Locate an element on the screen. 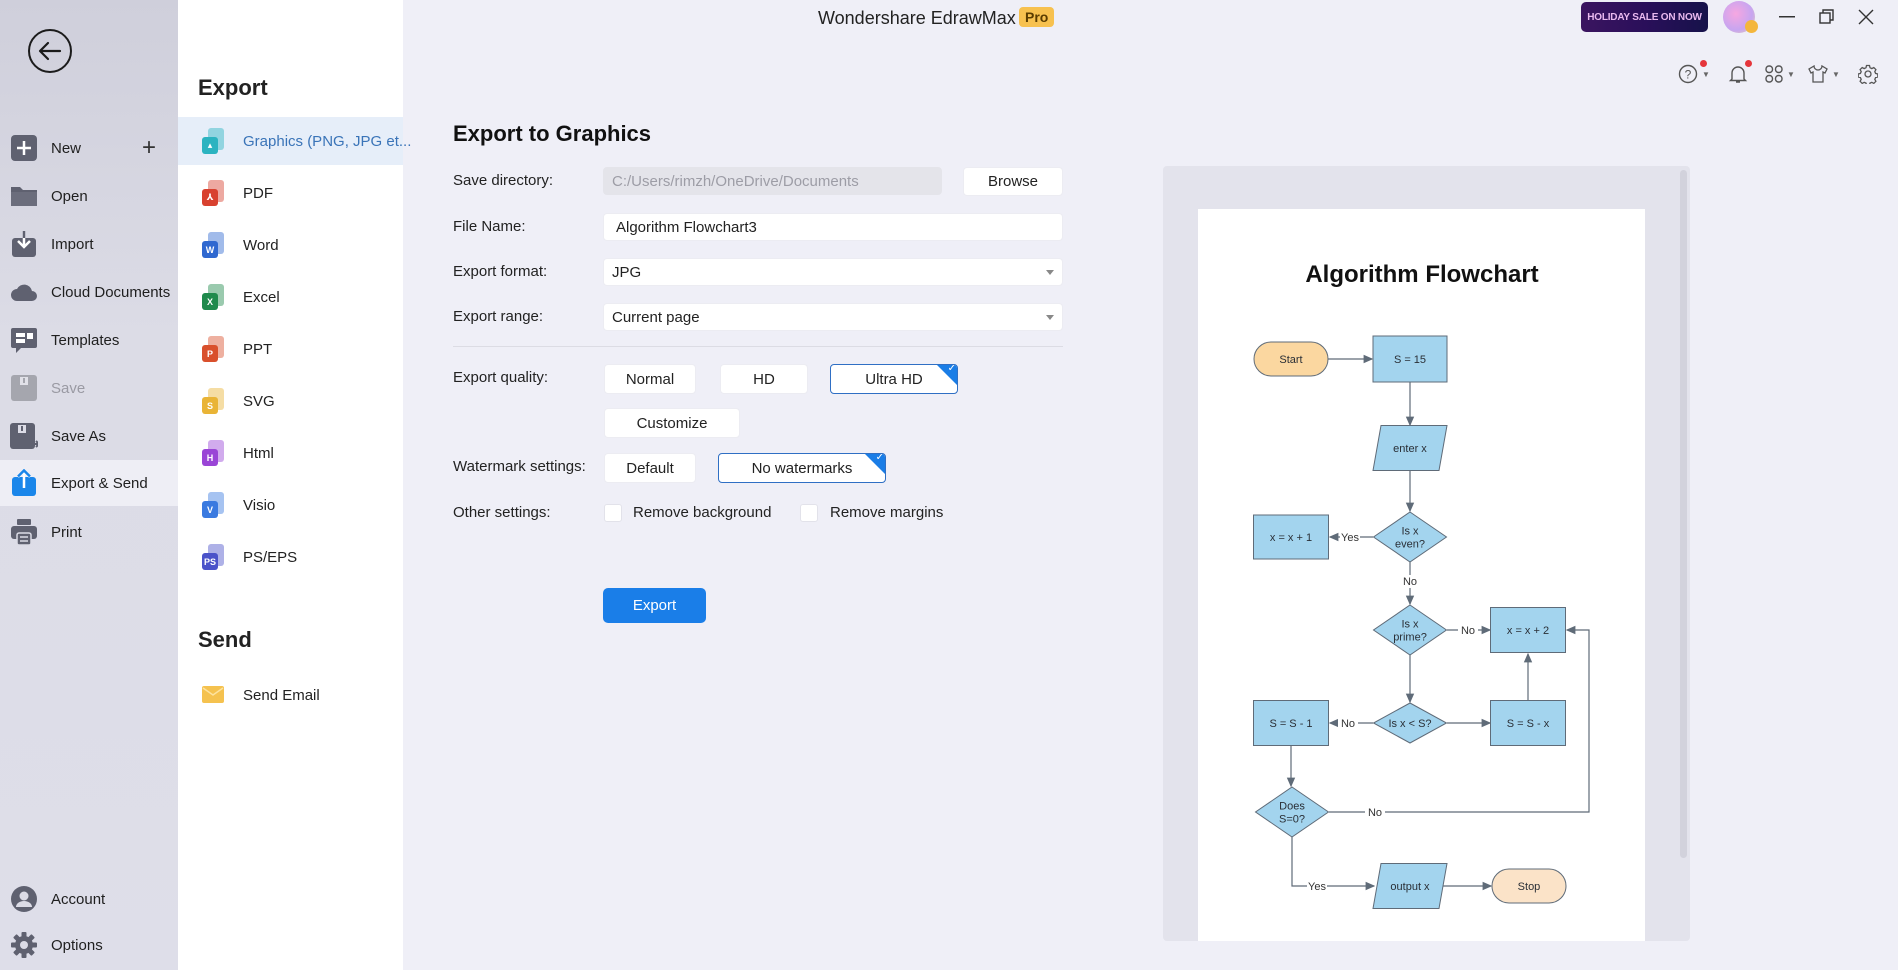 The height and width of the screenshot is (970, 1898). close-button is located at coordinates (1866, 17).